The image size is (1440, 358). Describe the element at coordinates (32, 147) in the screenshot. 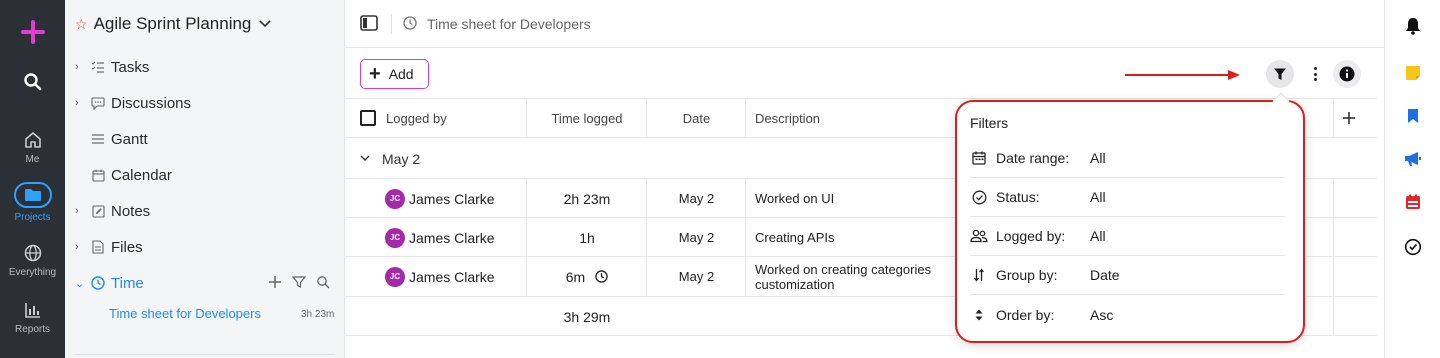

I see `rail-item-me: Me` at that location.